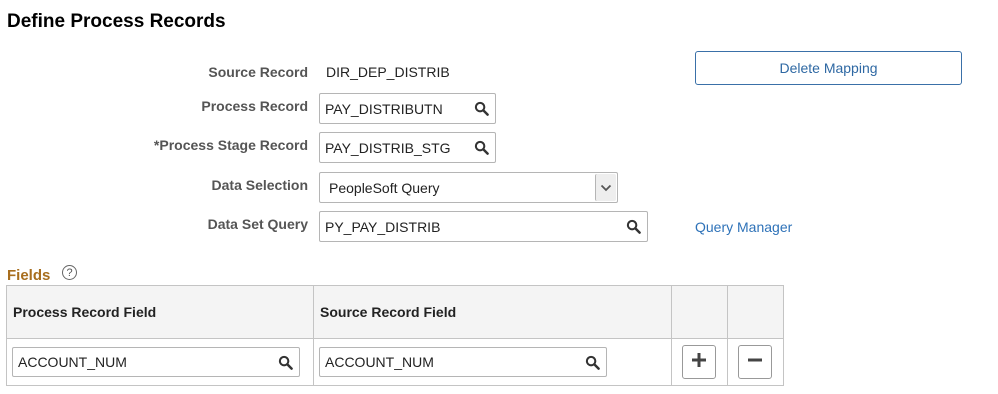  What do you see at coordinates (116, 21) in the screenshot?
I see `page-title: Define Process Records` at bounding box center [116, 21].